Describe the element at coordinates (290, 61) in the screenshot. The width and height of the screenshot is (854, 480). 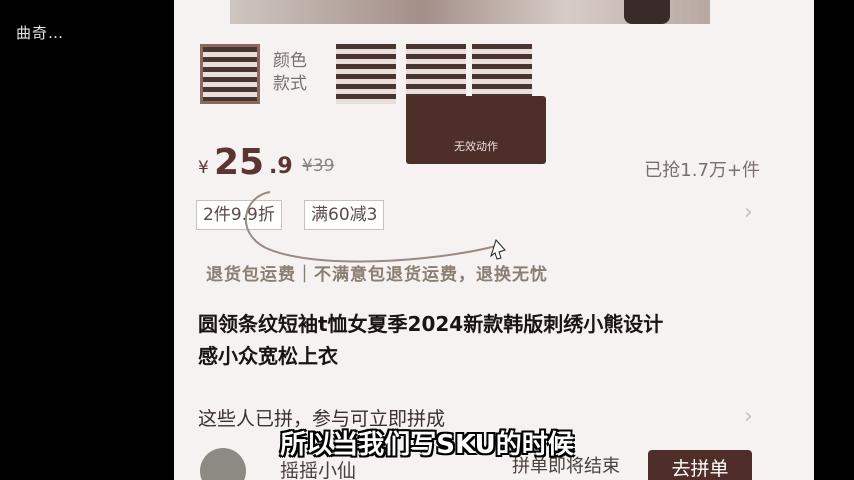
I see `sku-label-color: 颜色` at that location.